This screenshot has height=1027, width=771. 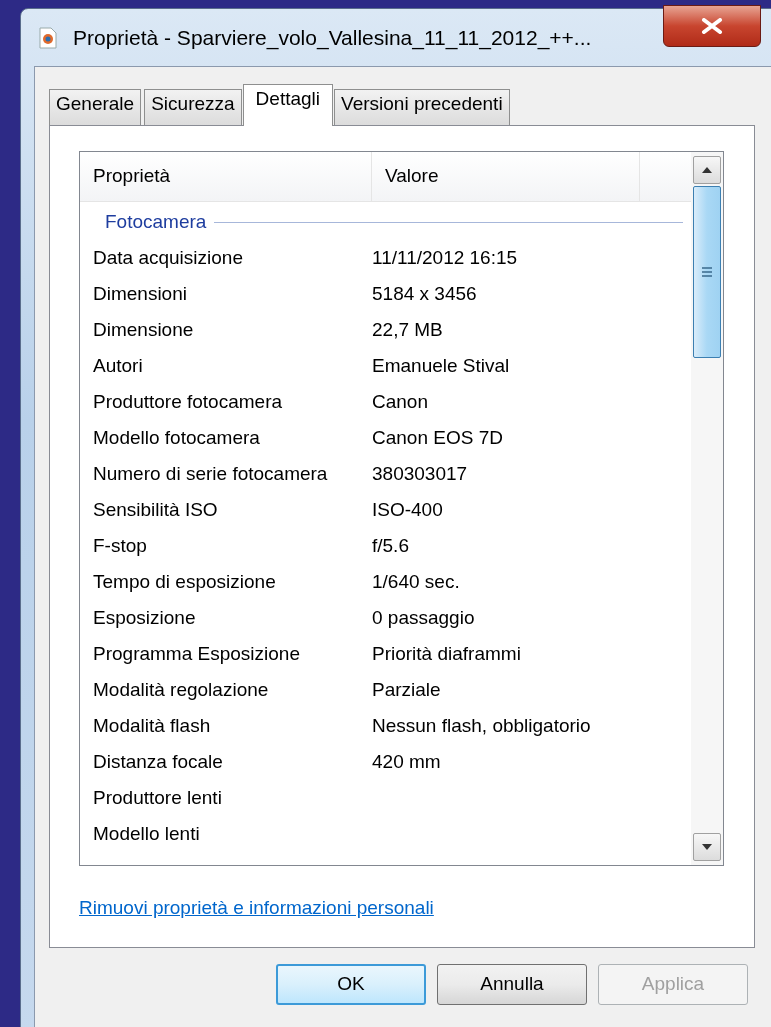 What do you see at coordinates (176, 437) in the screenshot?
I see `property-name: Modello fotocamera` at bounding box center [176, 437].